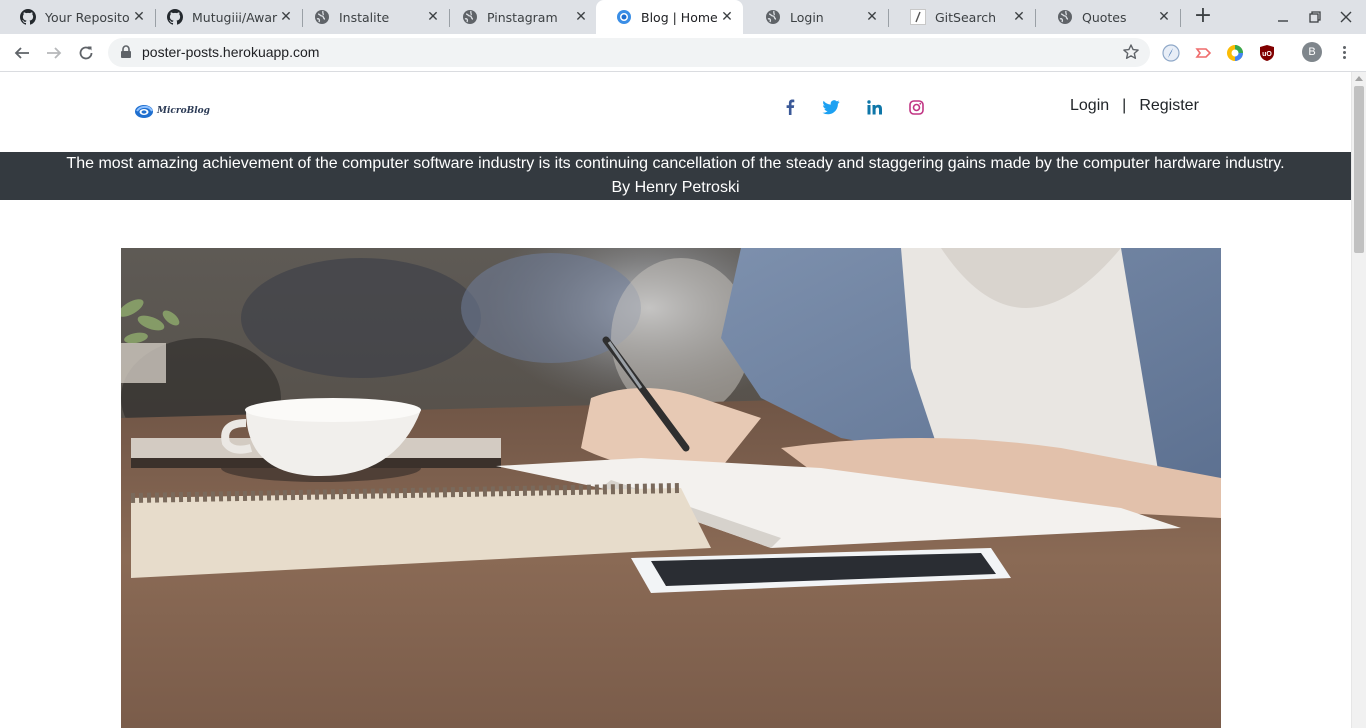  Describe the element at coordinates (669, 17) in the screenshot. I see `tab-blog-home: Blog | Home ✕` at that location.